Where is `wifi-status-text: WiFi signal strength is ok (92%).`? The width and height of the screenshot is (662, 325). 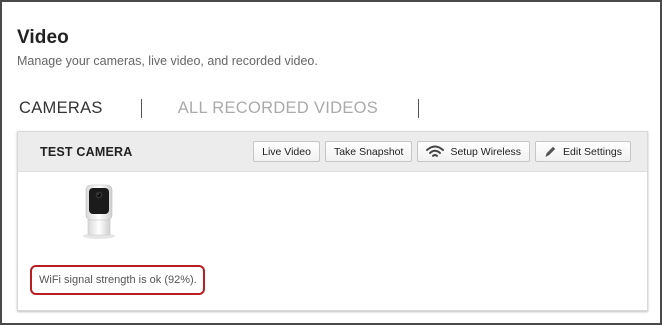
wifi-status-text: WiFi signal strength is ok (92%). is located at coordinates (118, 280).